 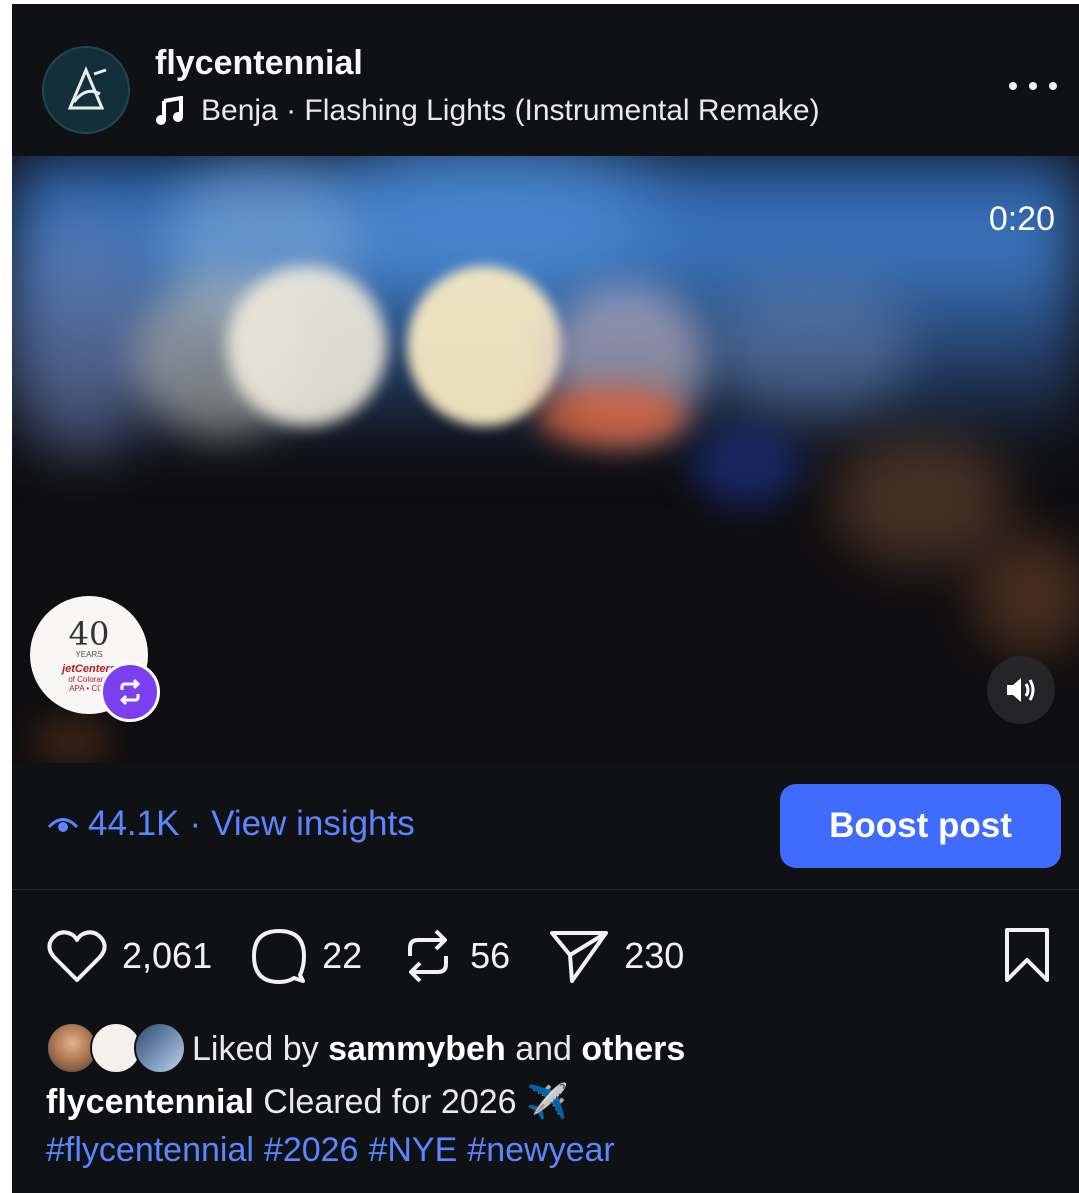 What do you see at coordinates (160, 1048) in the screenshot?
I see `liker-avatar` at bounding box center [160, 1048].